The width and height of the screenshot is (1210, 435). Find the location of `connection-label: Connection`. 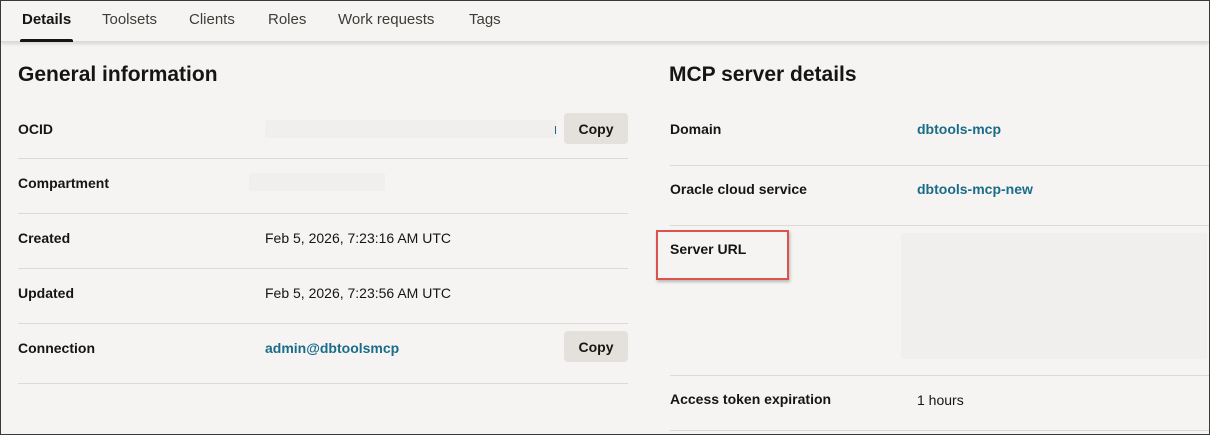

connection-label: Connection is located at coordinates (56, 348).